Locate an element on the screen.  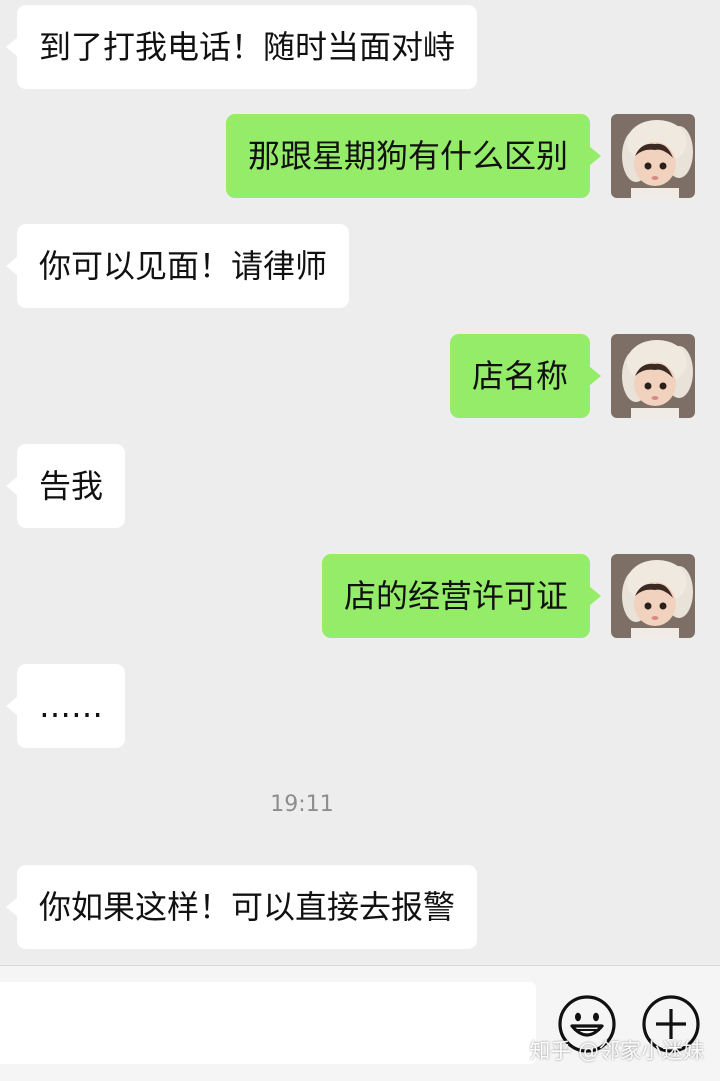
message-bubble-outgoing: 店的经营许可证 is located at coordinates (461, 596).